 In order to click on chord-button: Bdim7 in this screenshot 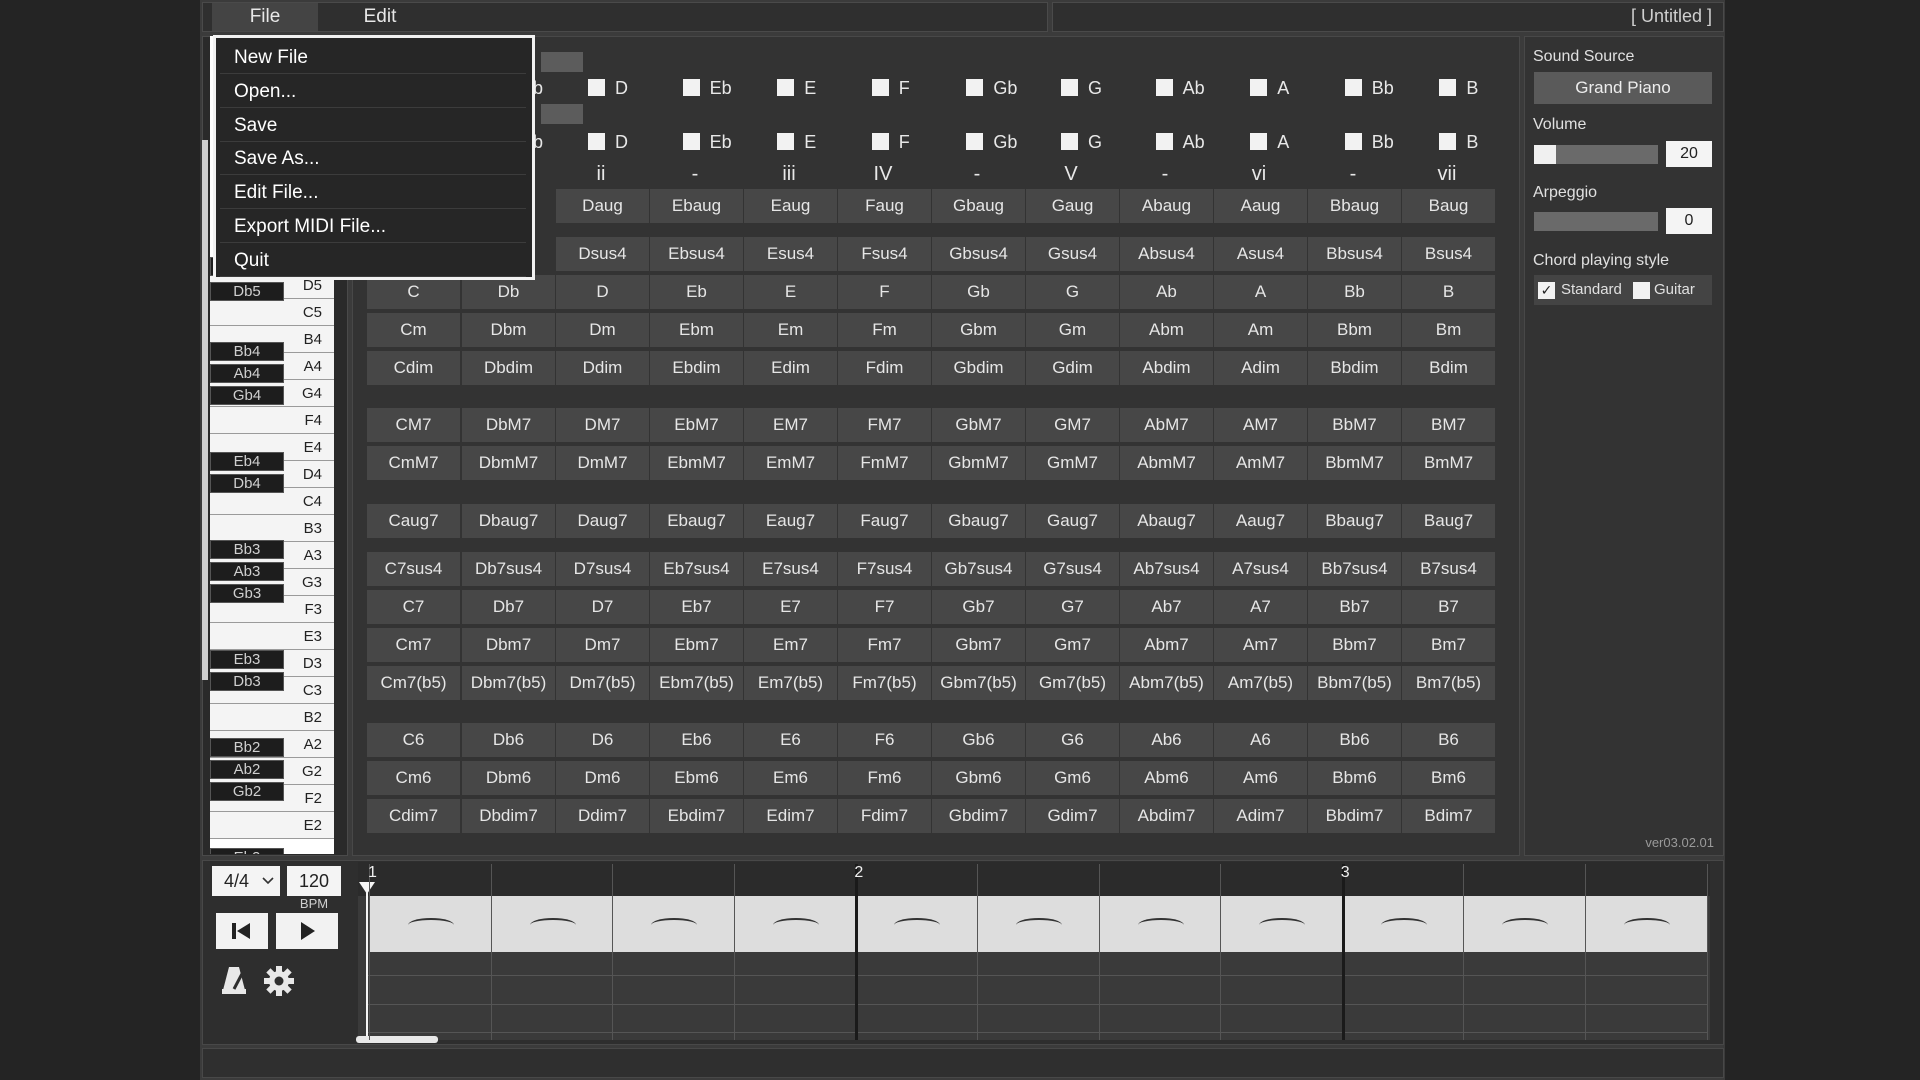, I will do `click(1448, 816)`.